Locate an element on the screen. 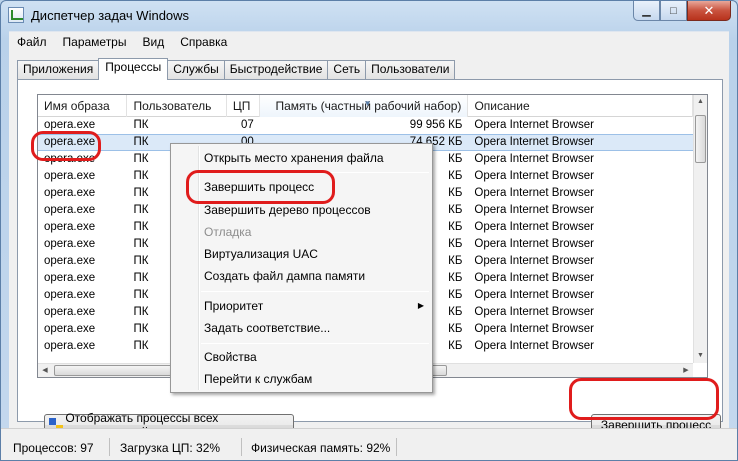 The image size is (738, 461). window-controls: ▁ □ ✕ is located at coordinates (682, 11).